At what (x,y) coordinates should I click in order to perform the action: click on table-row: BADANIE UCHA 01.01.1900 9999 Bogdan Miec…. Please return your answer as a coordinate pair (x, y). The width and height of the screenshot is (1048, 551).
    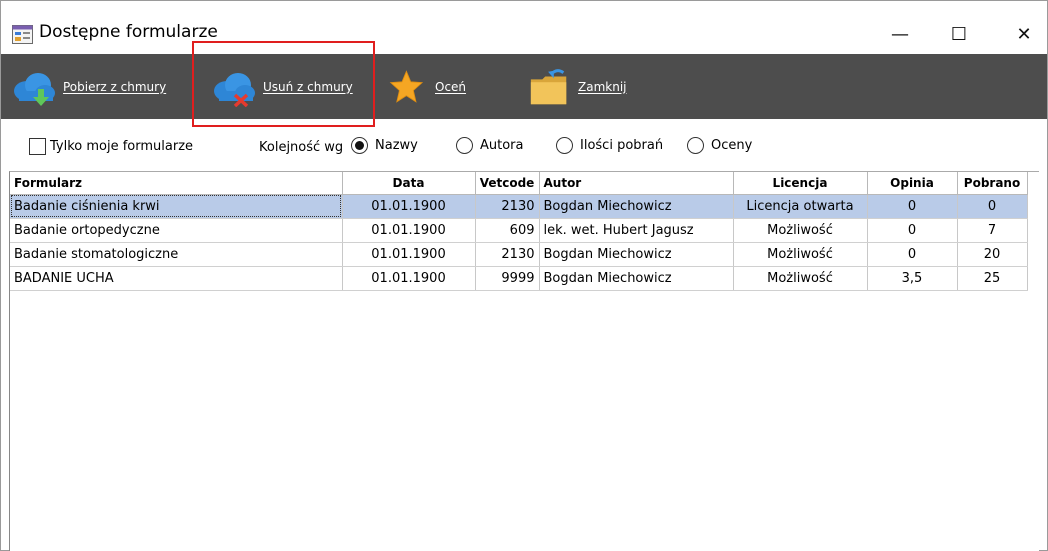
    Looking at the image, I should click on (519, 278).